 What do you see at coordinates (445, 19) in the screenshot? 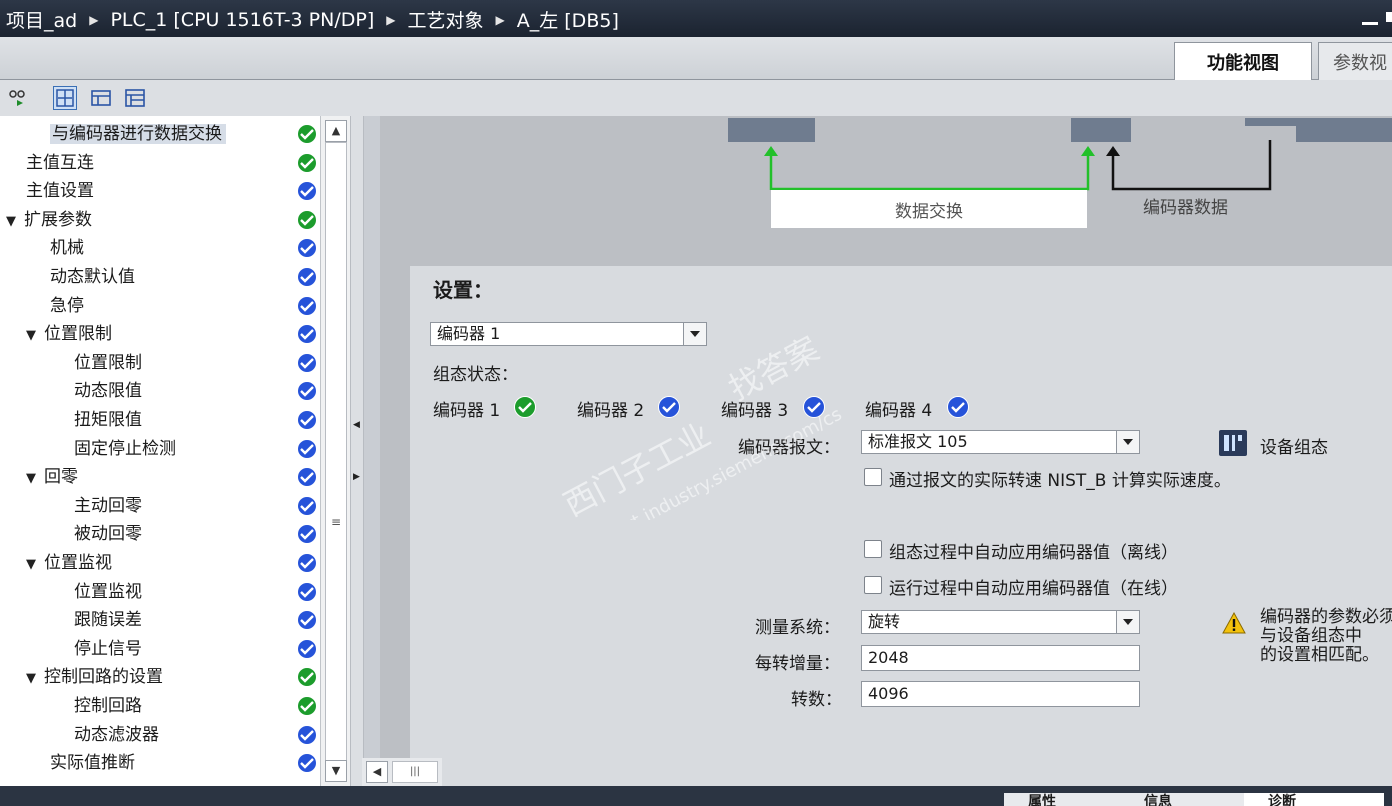
I see `breadcrumb-technology-objects: 工艺对象` at bounding box center [445, 19].